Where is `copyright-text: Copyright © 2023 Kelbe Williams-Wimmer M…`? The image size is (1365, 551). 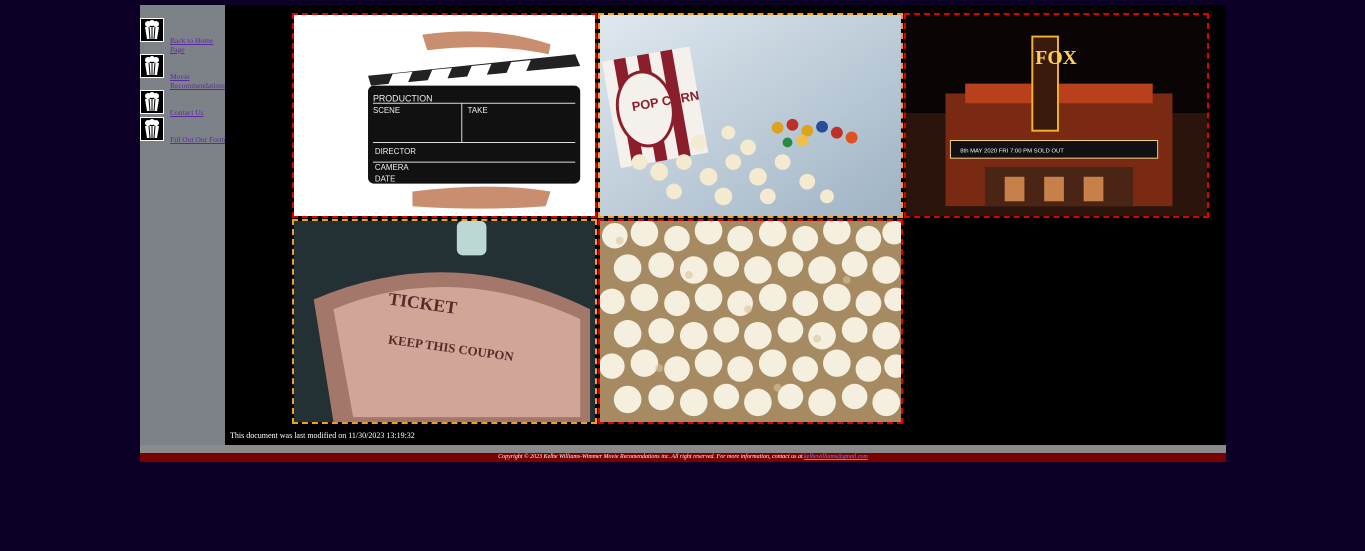
copyright-text: Copyright © 2023 Kelbe Williams-Wimmer M… is located at coordinates (651, 457).